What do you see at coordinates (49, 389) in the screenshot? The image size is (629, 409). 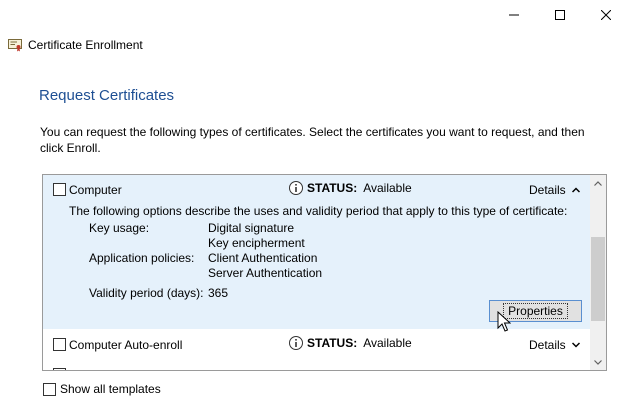 I see `show-all-templates-checkbox` at bounding box center [49, 389].